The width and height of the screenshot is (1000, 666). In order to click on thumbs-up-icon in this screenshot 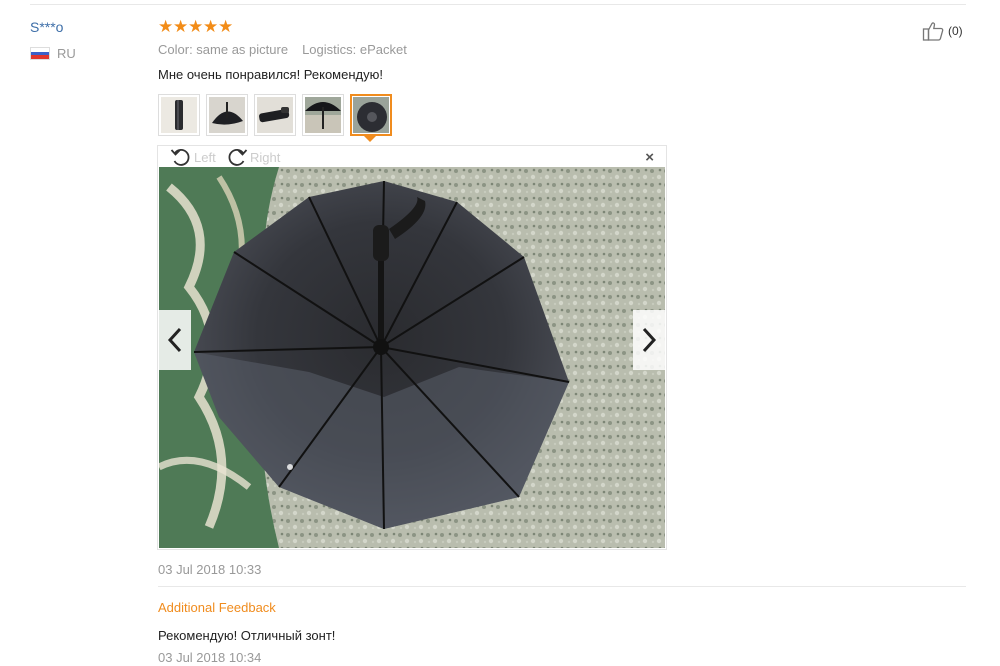, I will do `click(933, 31)`.